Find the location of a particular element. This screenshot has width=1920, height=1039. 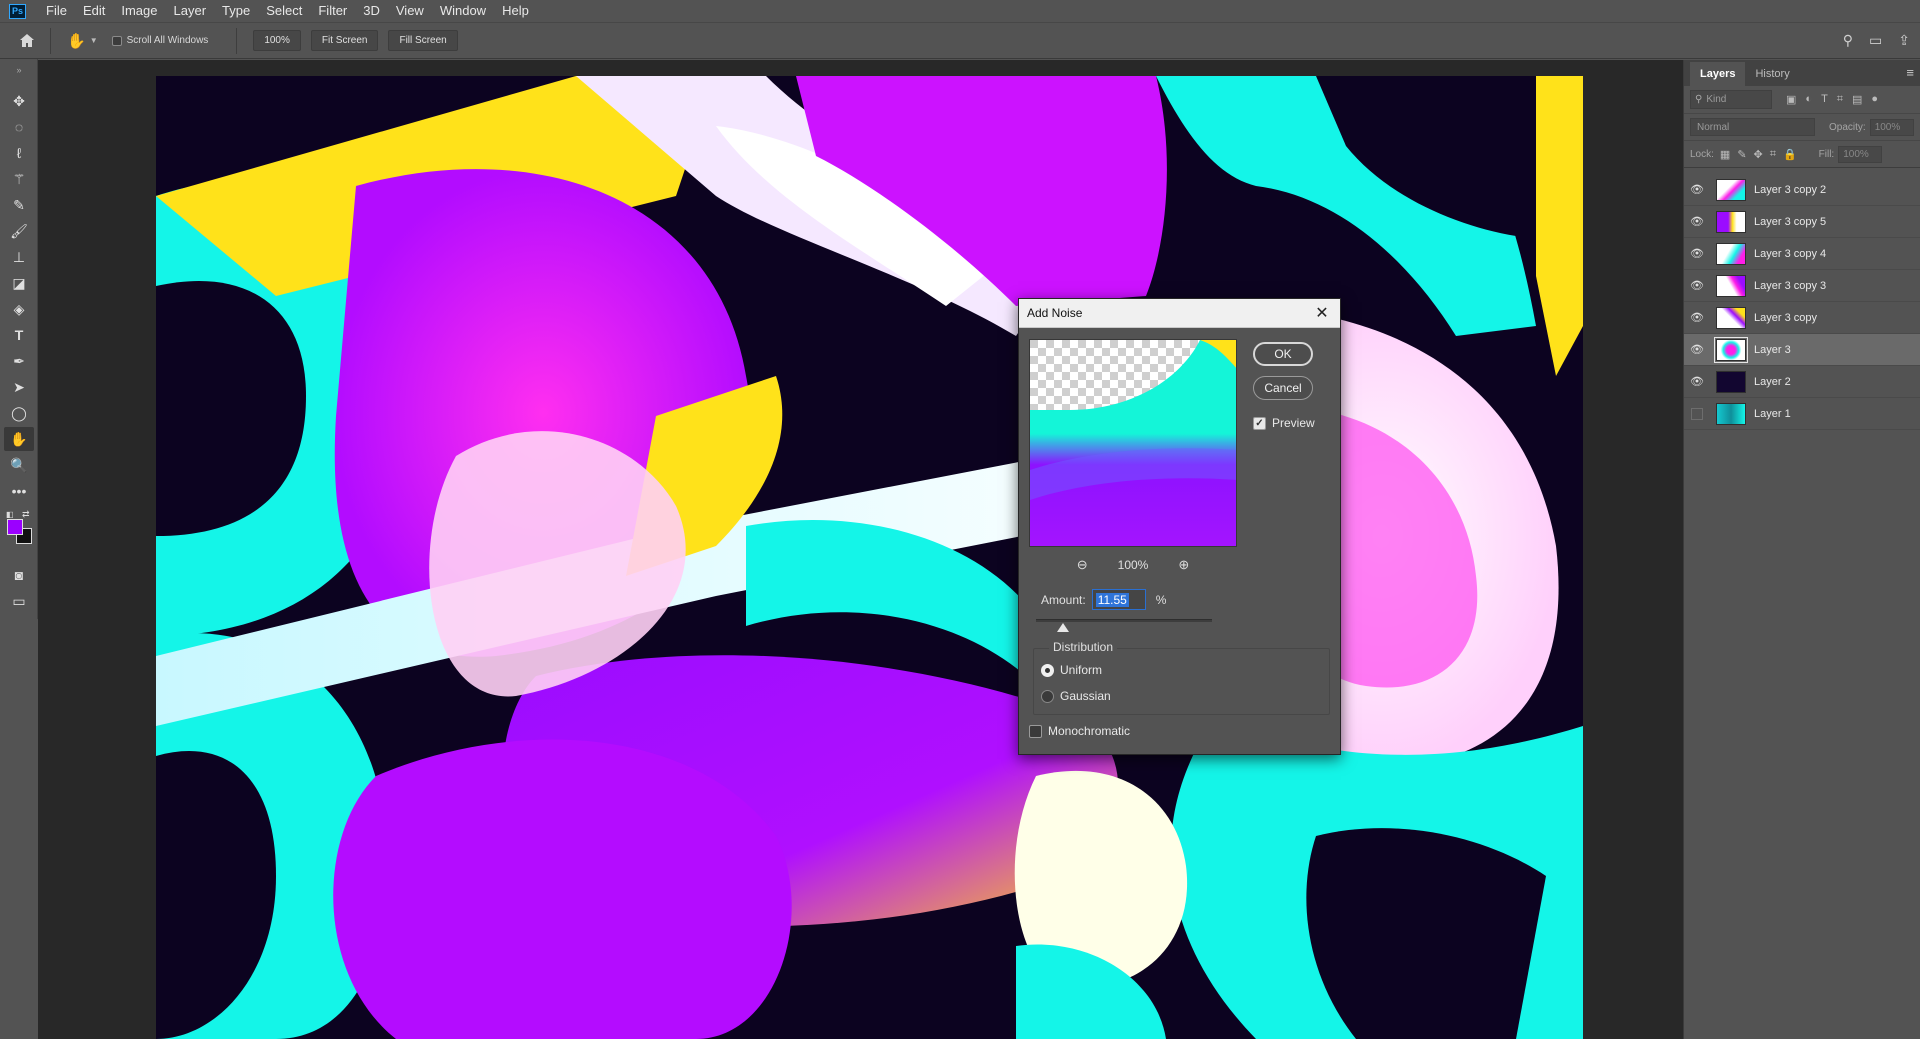

amount-input: 11.55 is located at coordinates (1118, 599).